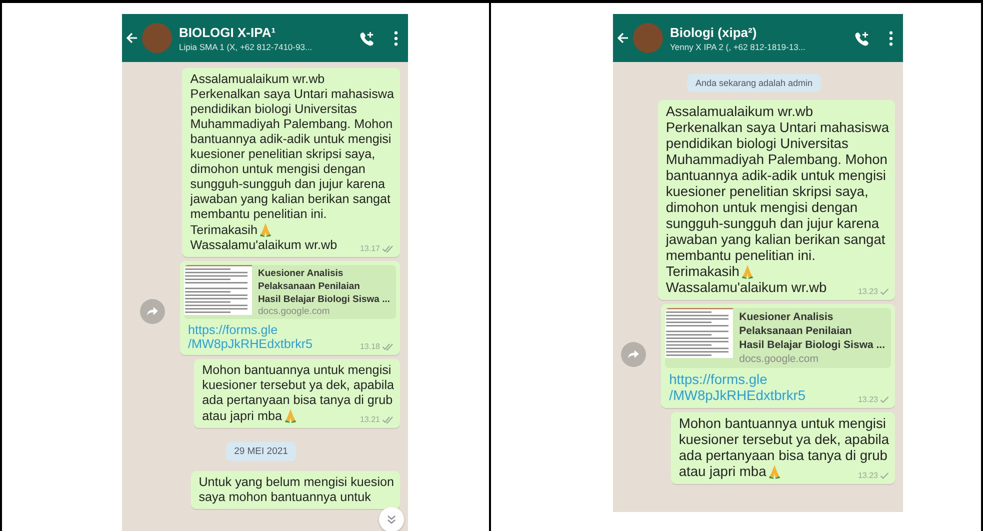 The image size is (983, 531). What do you see at coordinates (714, 32) in the screenshot?
I see `group-name: Biologi (xipa²)` at bounding box center [714, 32].